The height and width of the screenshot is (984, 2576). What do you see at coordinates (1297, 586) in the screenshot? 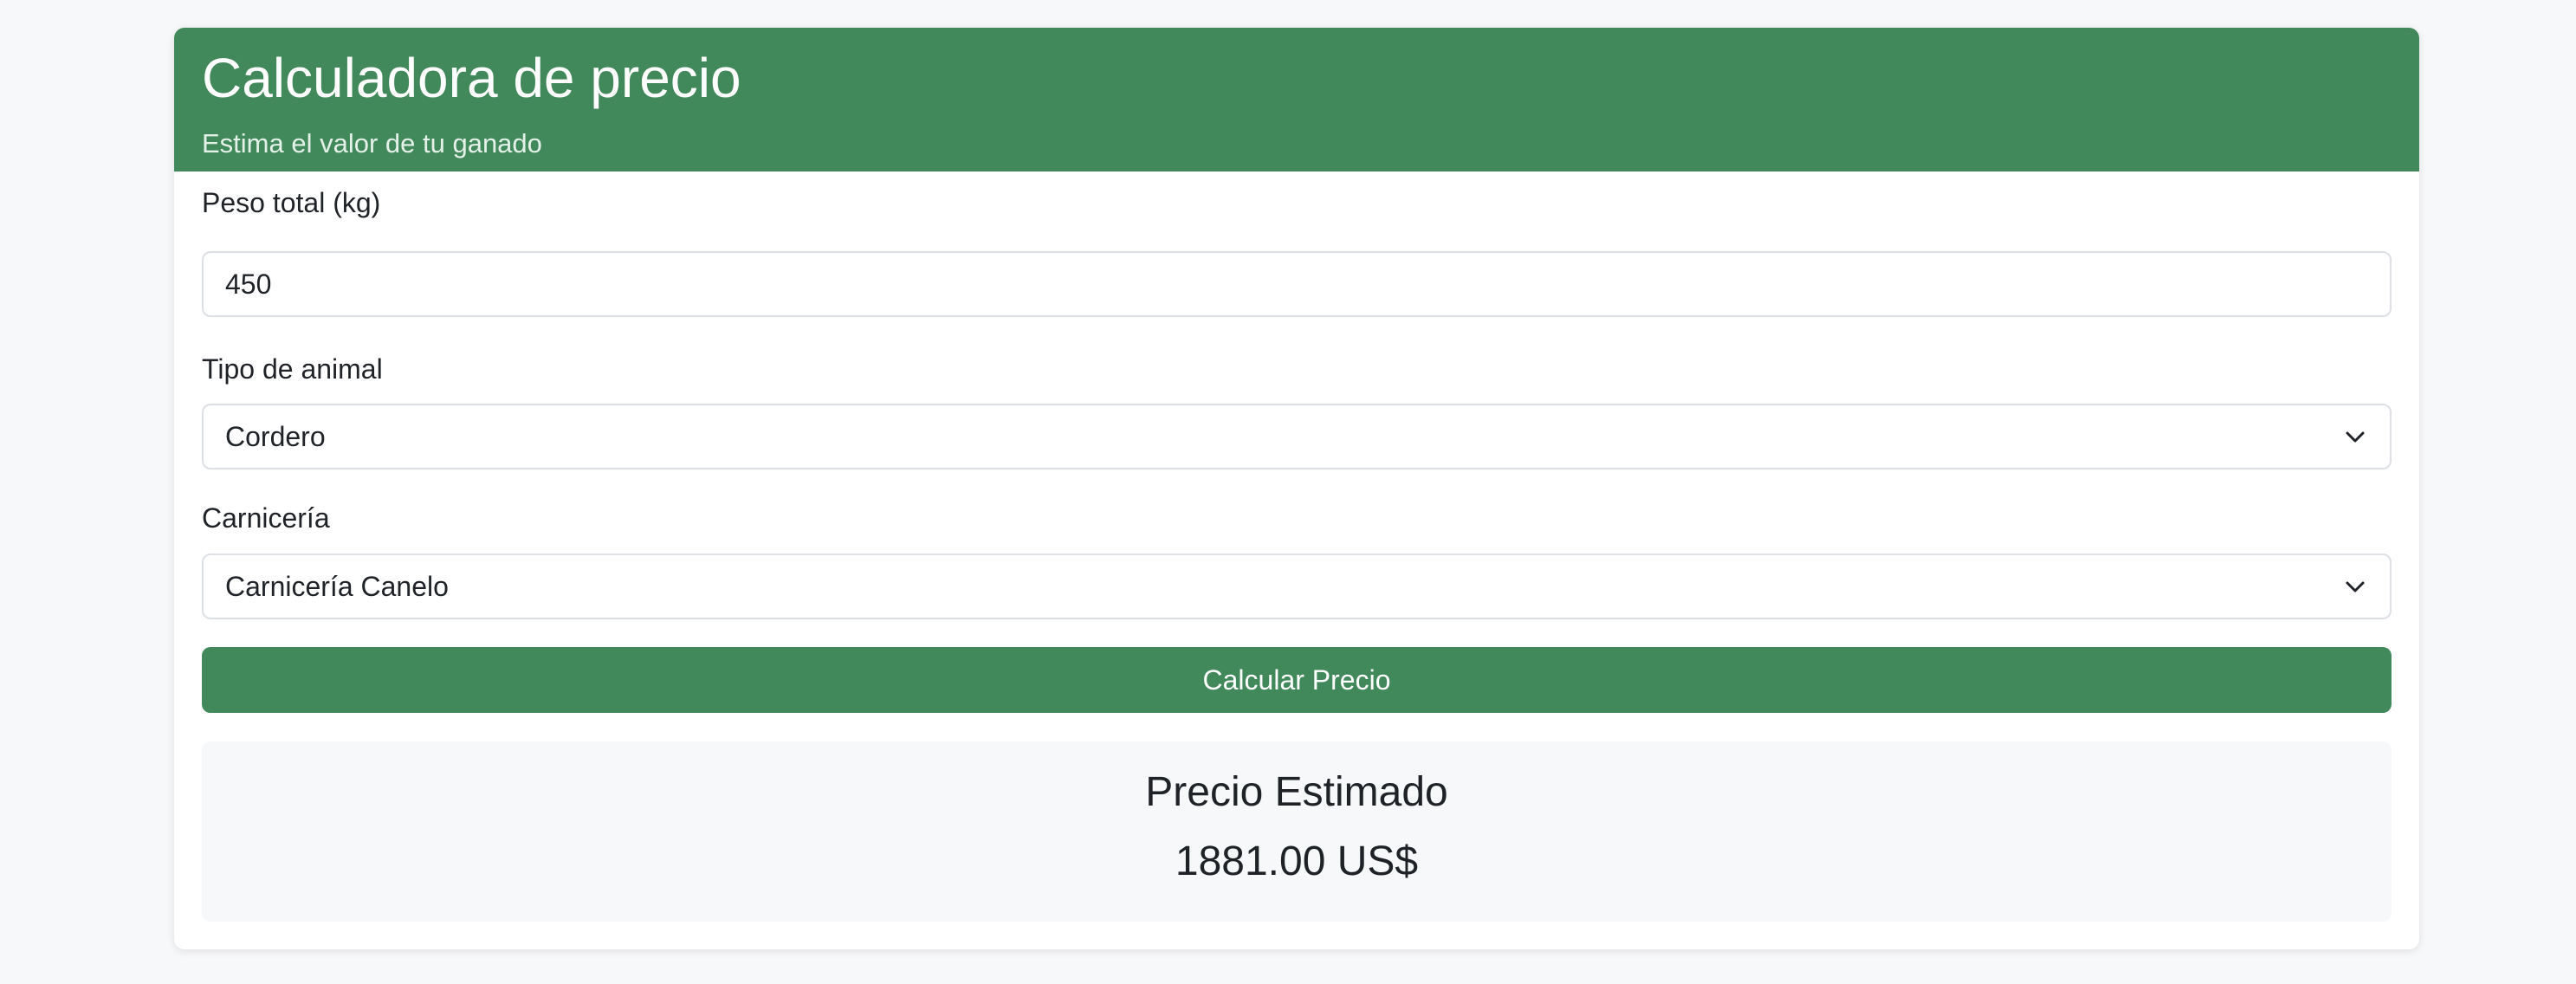
I see `butcher-select: Carnicería Canelo` at bounding box center [1297, 586].